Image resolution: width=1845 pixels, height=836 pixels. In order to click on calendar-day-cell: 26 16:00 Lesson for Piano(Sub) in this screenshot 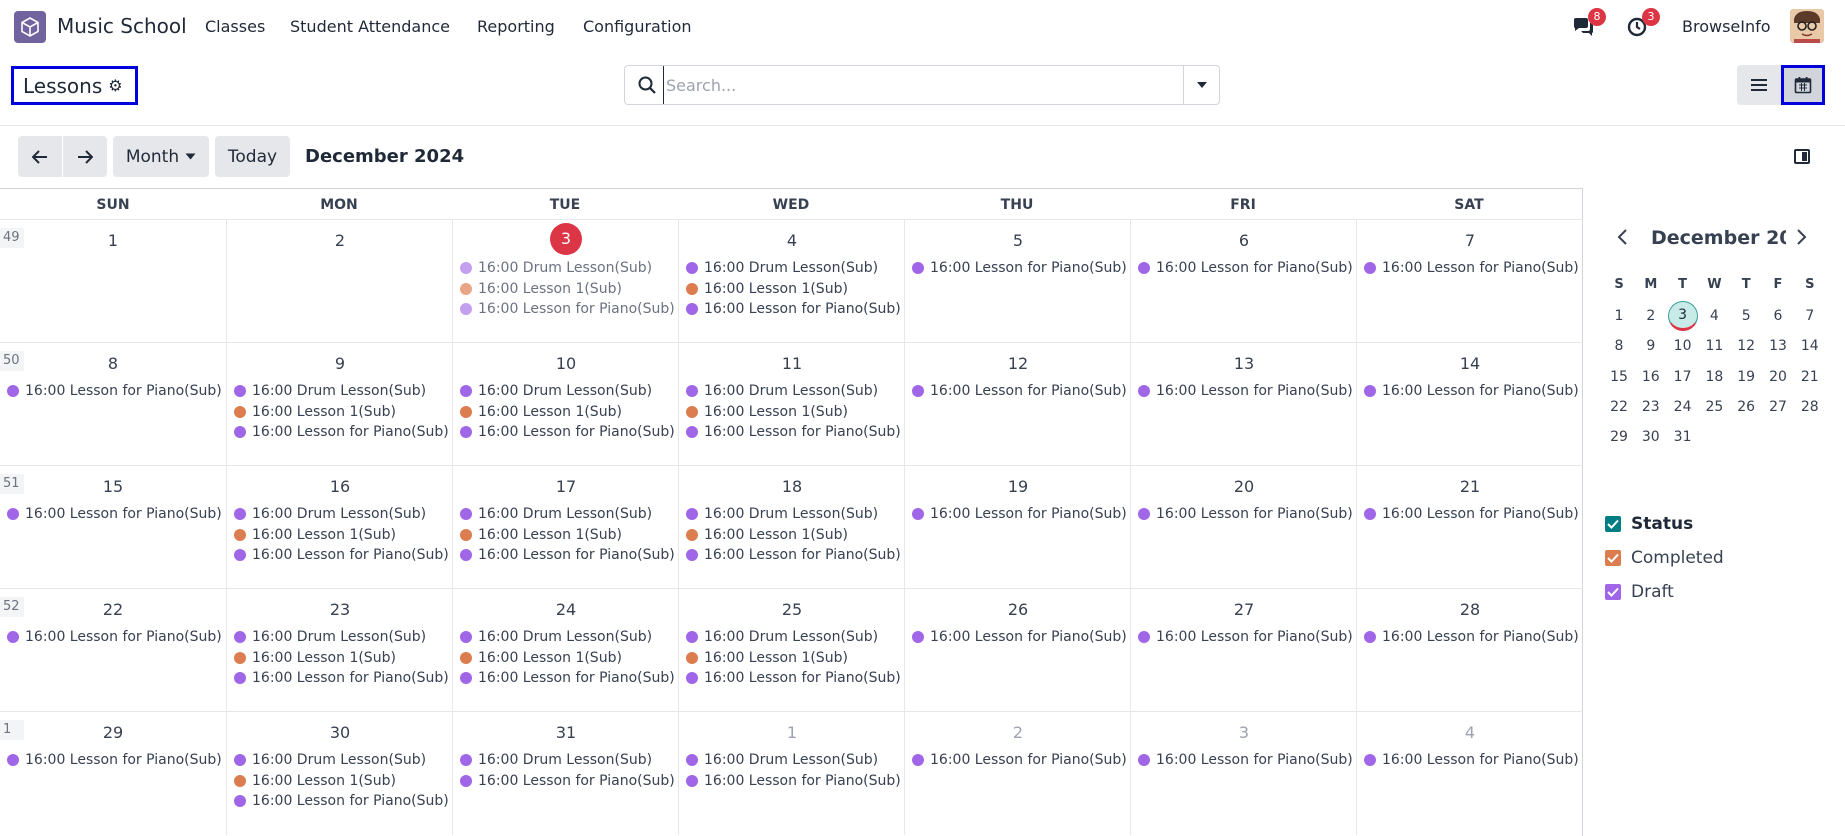, I will do `click(1017, 650)`.